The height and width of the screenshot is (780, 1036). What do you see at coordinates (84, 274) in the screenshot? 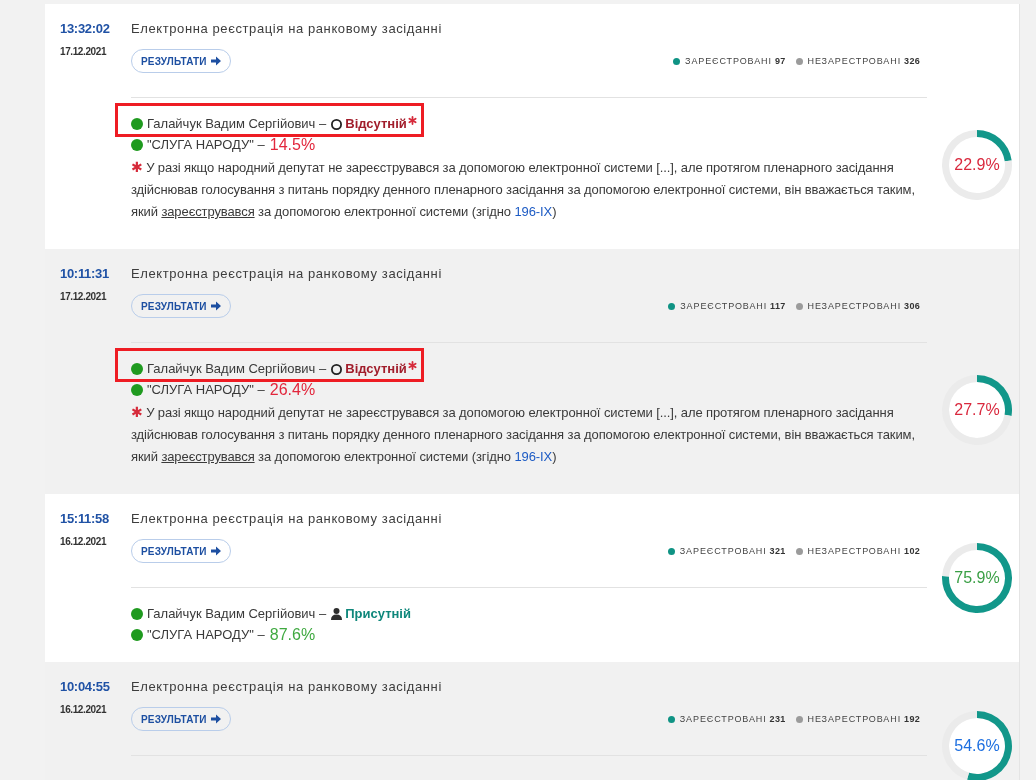
I see `time-text: 10:11:31` at bounding box center [84, 274].